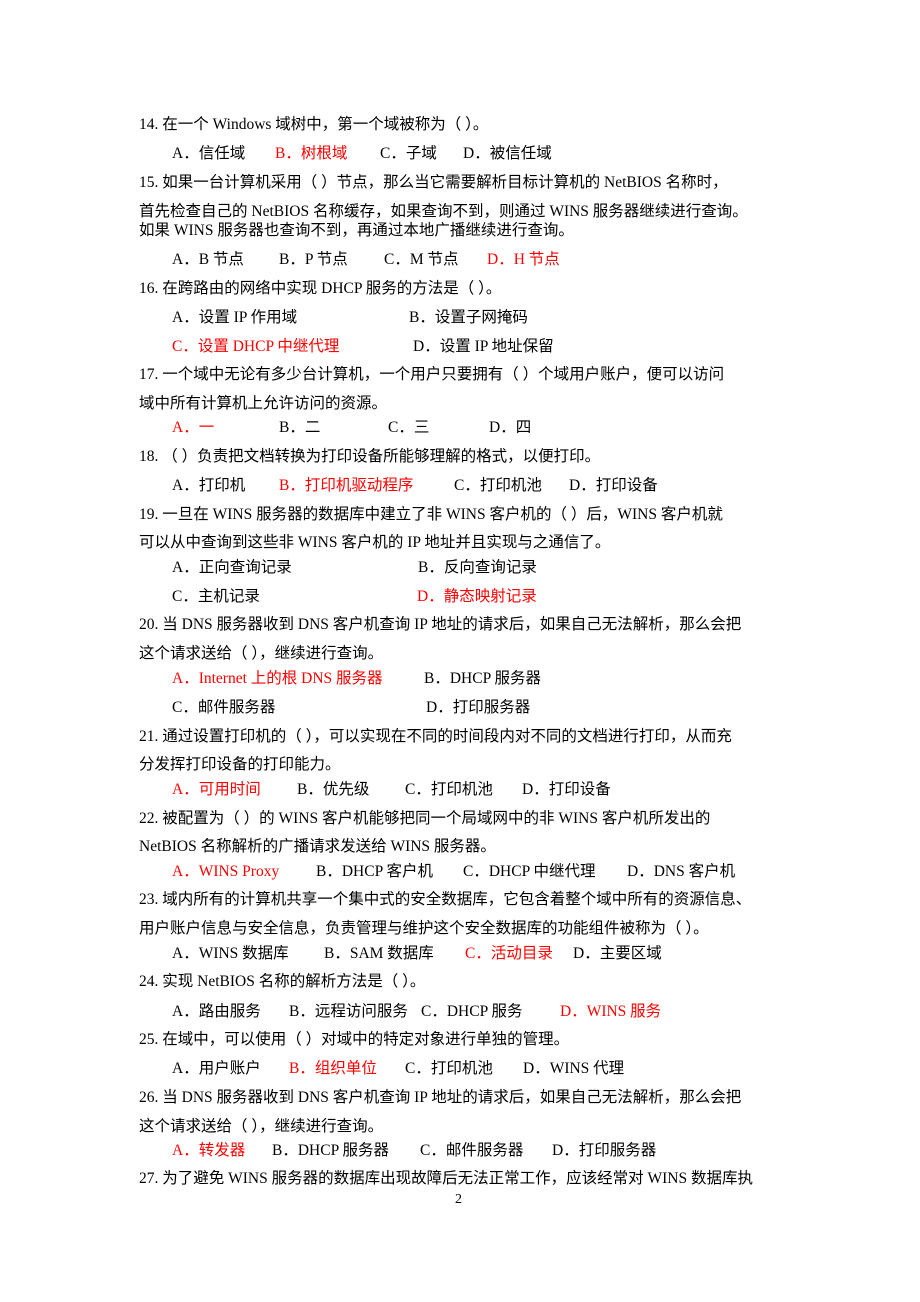  I want to click on answer-option: A．路由服务, so click(216, 1011).